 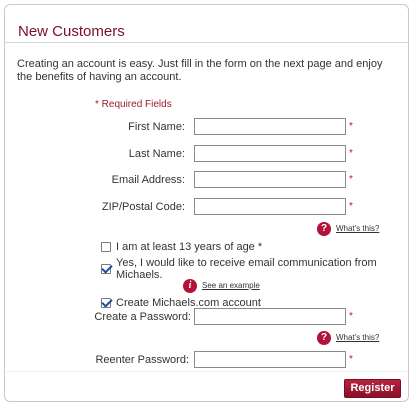 I want to click on register-button: Register, so click(x=372, y=388).